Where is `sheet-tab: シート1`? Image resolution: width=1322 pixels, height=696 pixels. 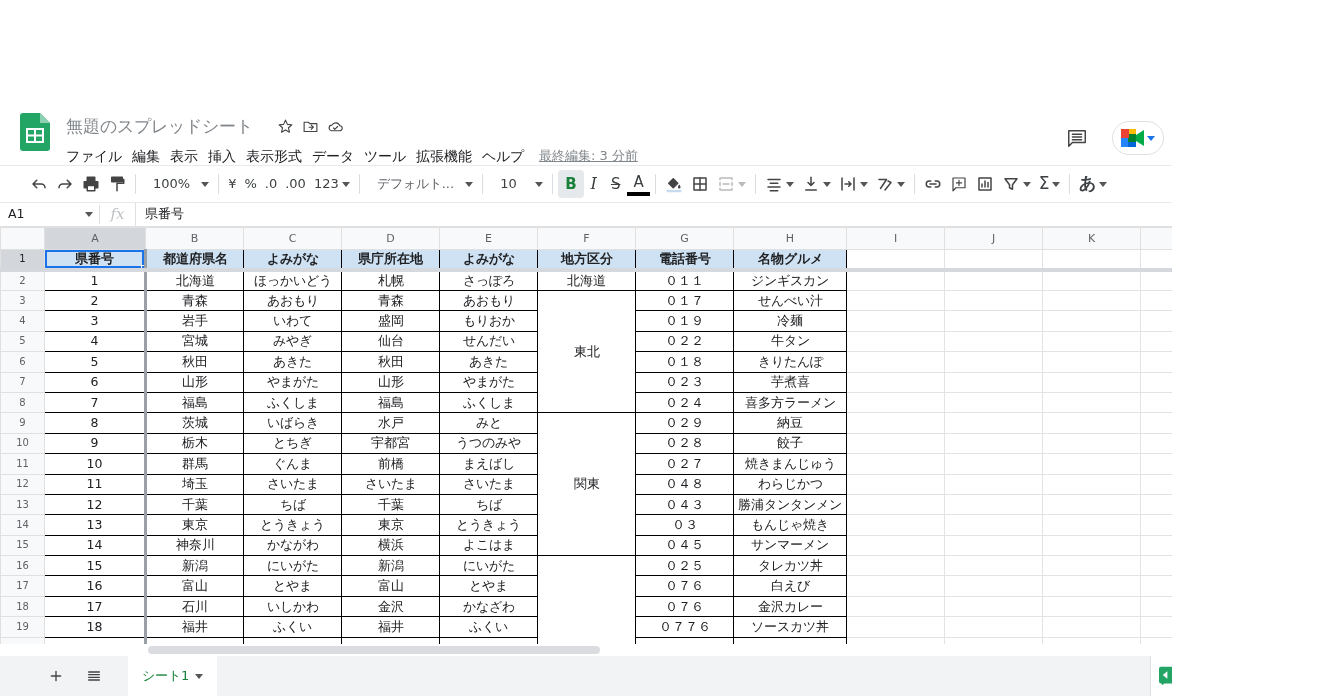
sheet-tab: シート1 is located at coordinates (173, 676).